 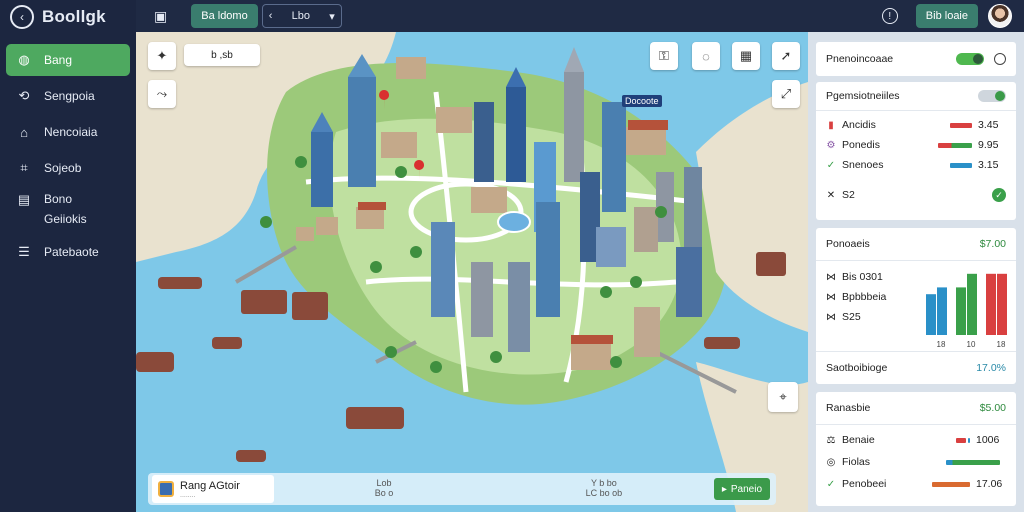 I want to click on clipboard-icon: ▣, so click(x=160, y=16).